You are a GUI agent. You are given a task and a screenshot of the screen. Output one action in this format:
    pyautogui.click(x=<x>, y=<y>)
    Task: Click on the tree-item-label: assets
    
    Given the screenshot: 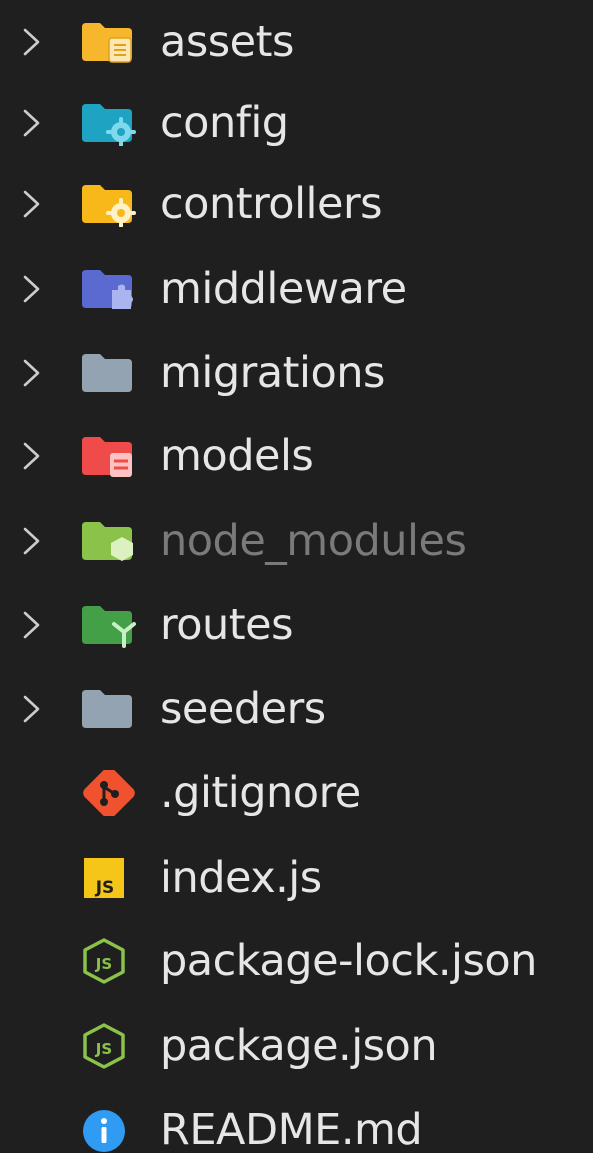 What is the action you would take?
    pyautogui.click(x=227, y=42)
    